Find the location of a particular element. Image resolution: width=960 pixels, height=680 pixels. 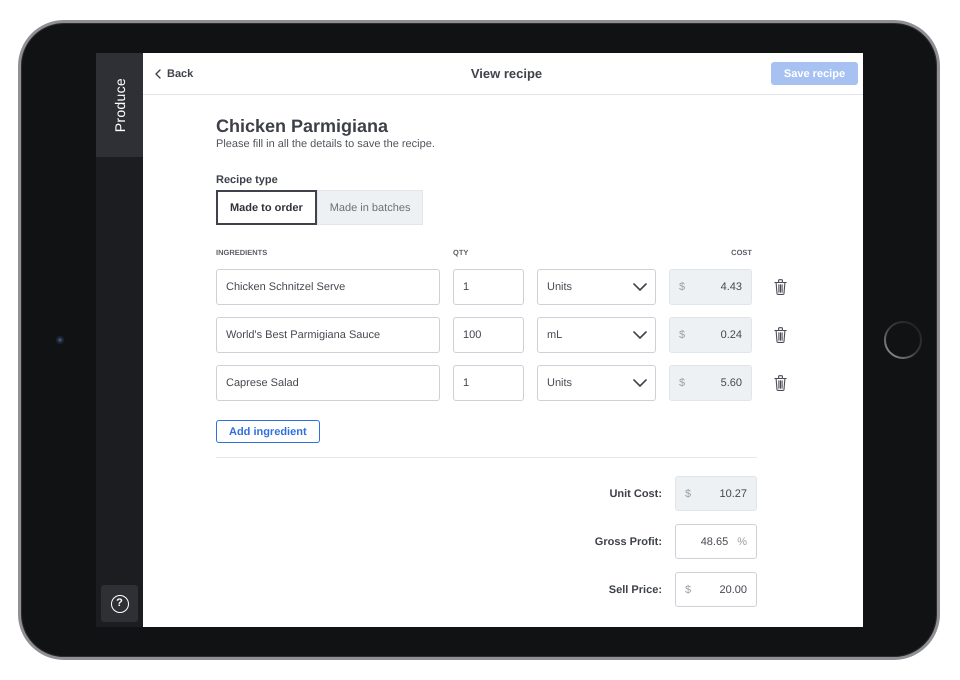

amount-field: 48.65 % is located at coordinates (716, 541).